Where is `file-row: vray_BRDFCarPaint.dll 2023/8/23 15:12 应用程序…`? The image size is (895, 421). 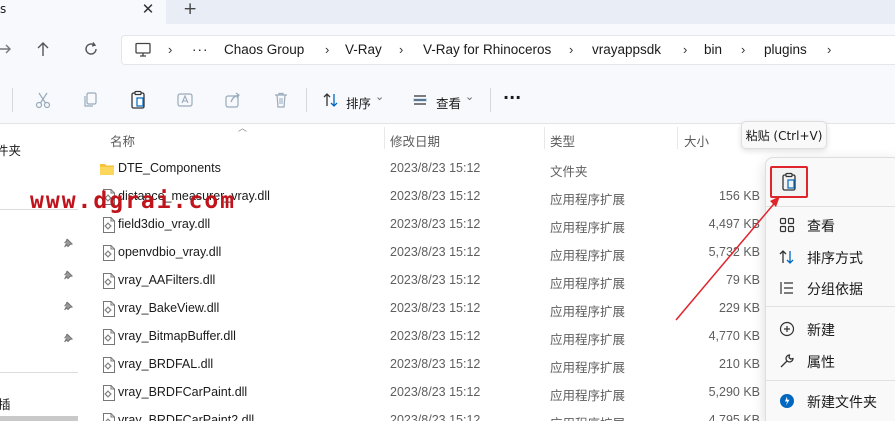
file-row: vray_BRDFCarPaint.dll 2023/8/23 15:12 应用程序… is located at coordinates (445, 393).